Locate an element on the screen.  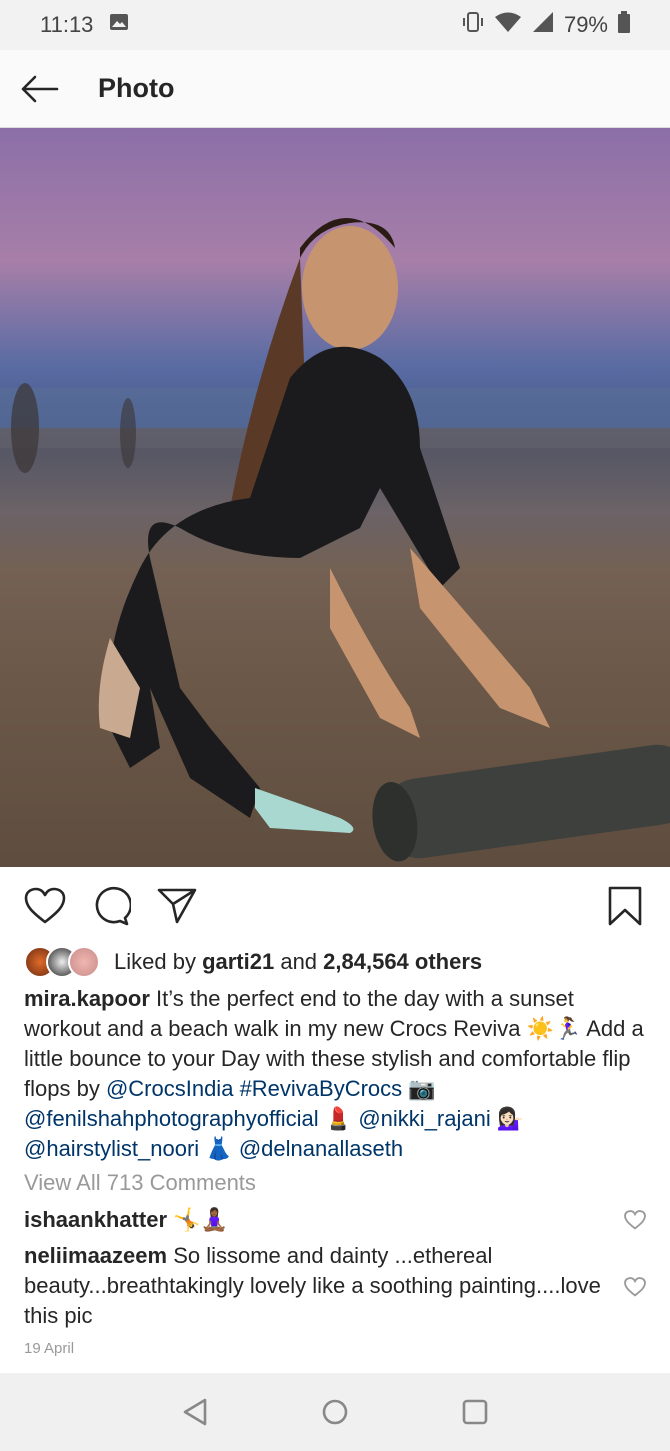
send-icon is located at coordinates (177, 906).